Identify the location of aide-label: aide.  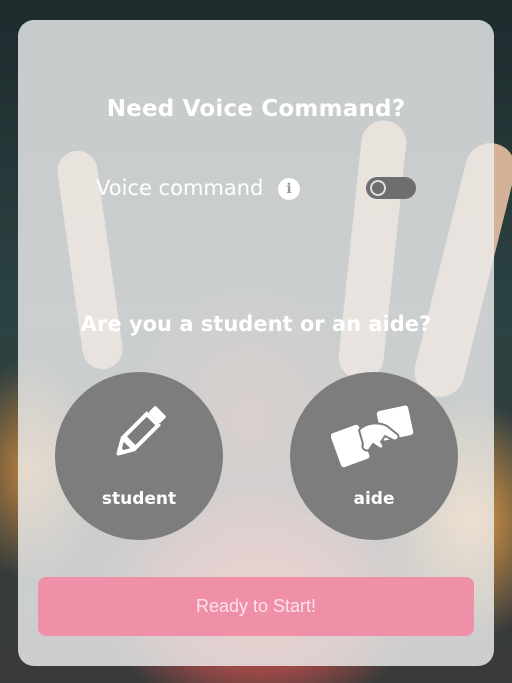
(374, 499).